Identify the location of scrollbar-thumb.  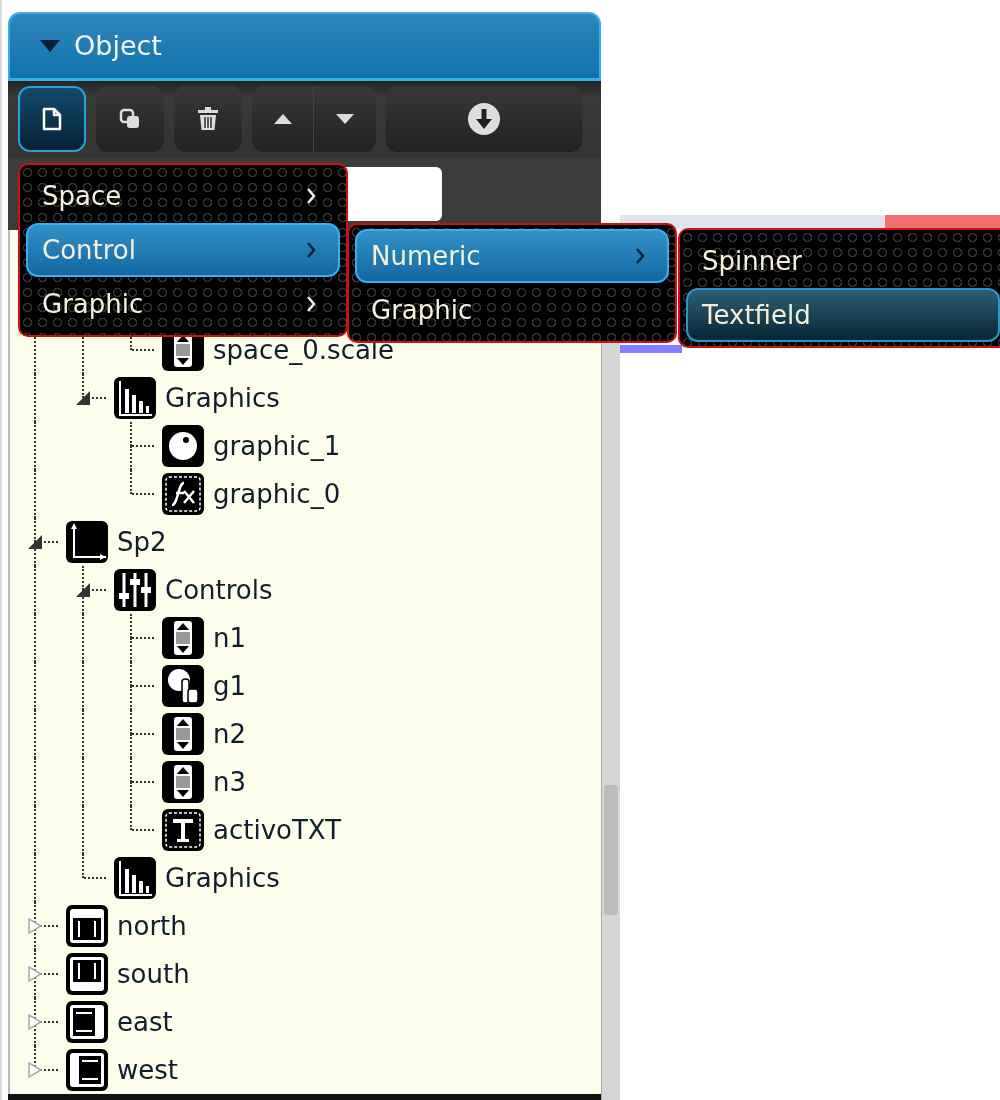
(611, 850).